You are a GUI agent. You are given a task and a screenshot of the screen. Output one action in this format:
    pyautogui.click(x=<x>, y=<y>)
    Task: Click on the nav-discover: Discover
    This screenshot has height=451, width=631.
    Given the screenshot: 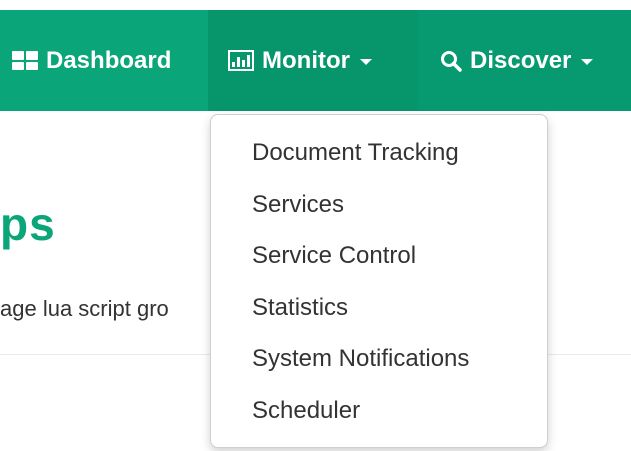 What is the action you would take?
    pyautogui.click(x=524, y=60)
    